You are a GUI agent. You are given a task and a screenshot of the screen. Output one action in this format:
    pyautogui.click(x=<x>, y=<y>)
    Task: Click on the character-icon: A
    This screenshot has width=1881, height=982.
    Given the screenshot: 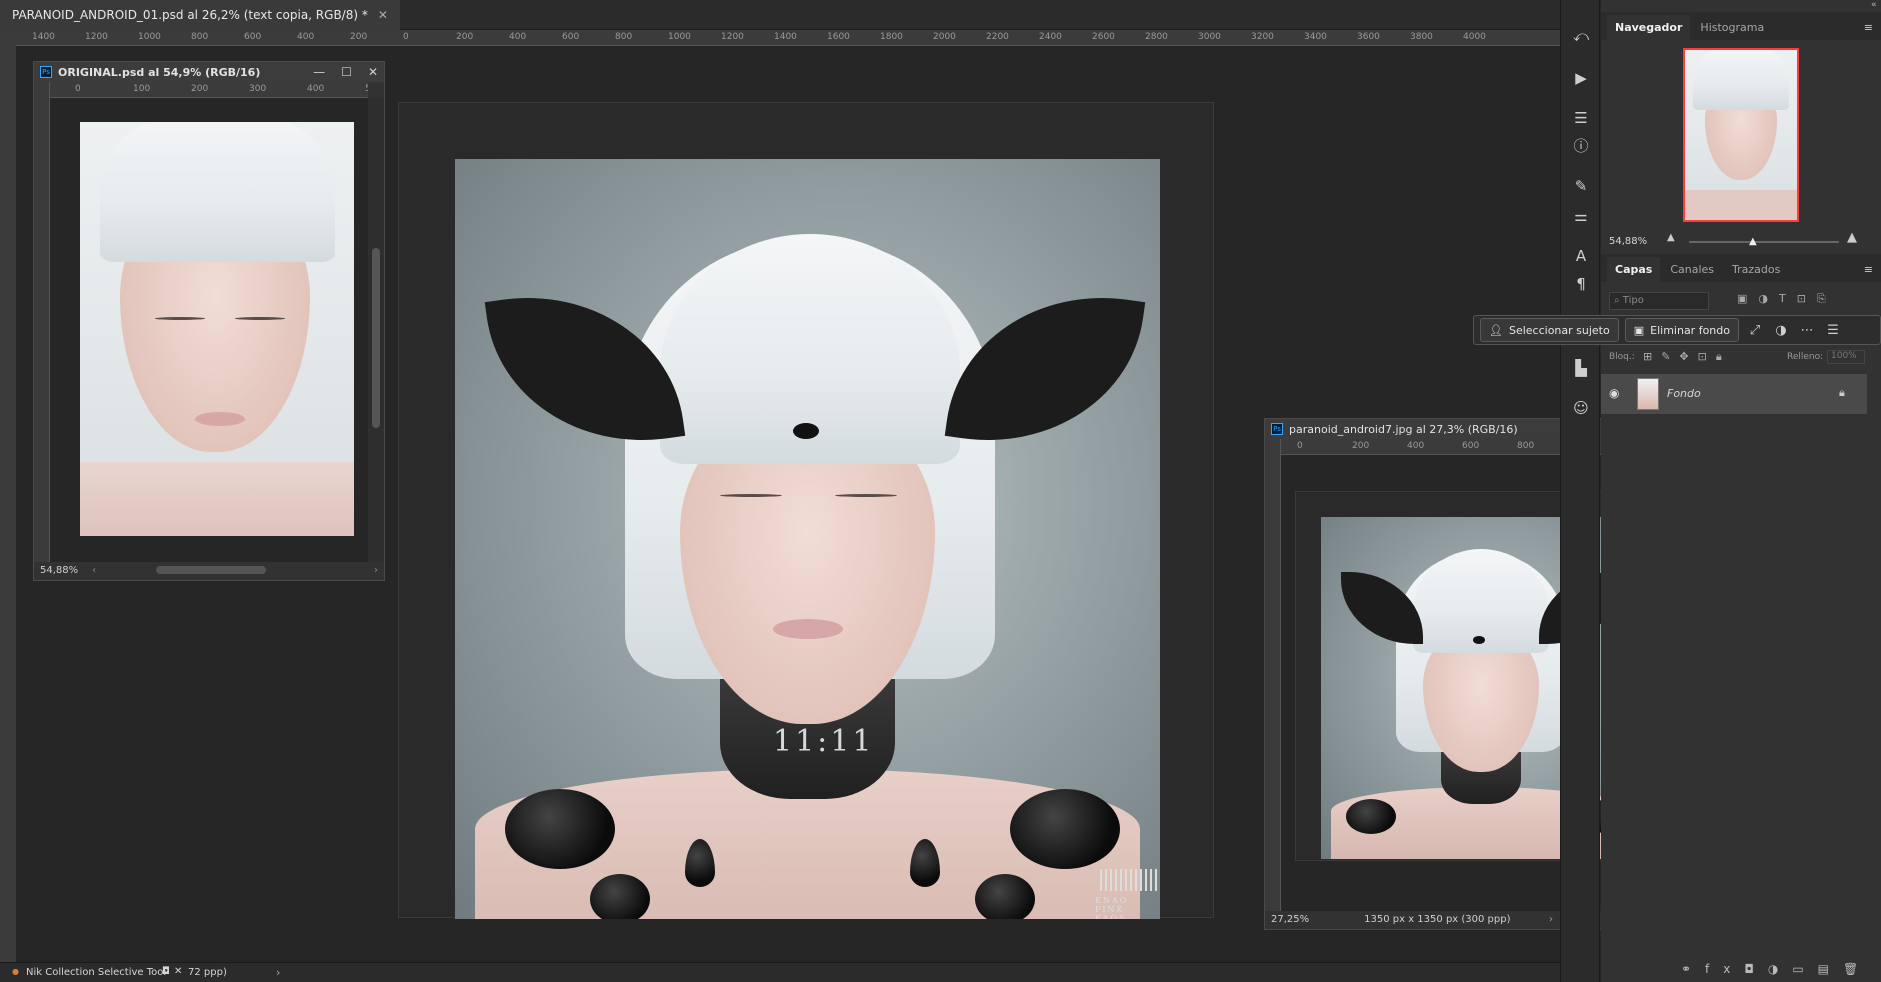 What is the action you would take?
    pyautogui.click(x=1581, y=256)
    